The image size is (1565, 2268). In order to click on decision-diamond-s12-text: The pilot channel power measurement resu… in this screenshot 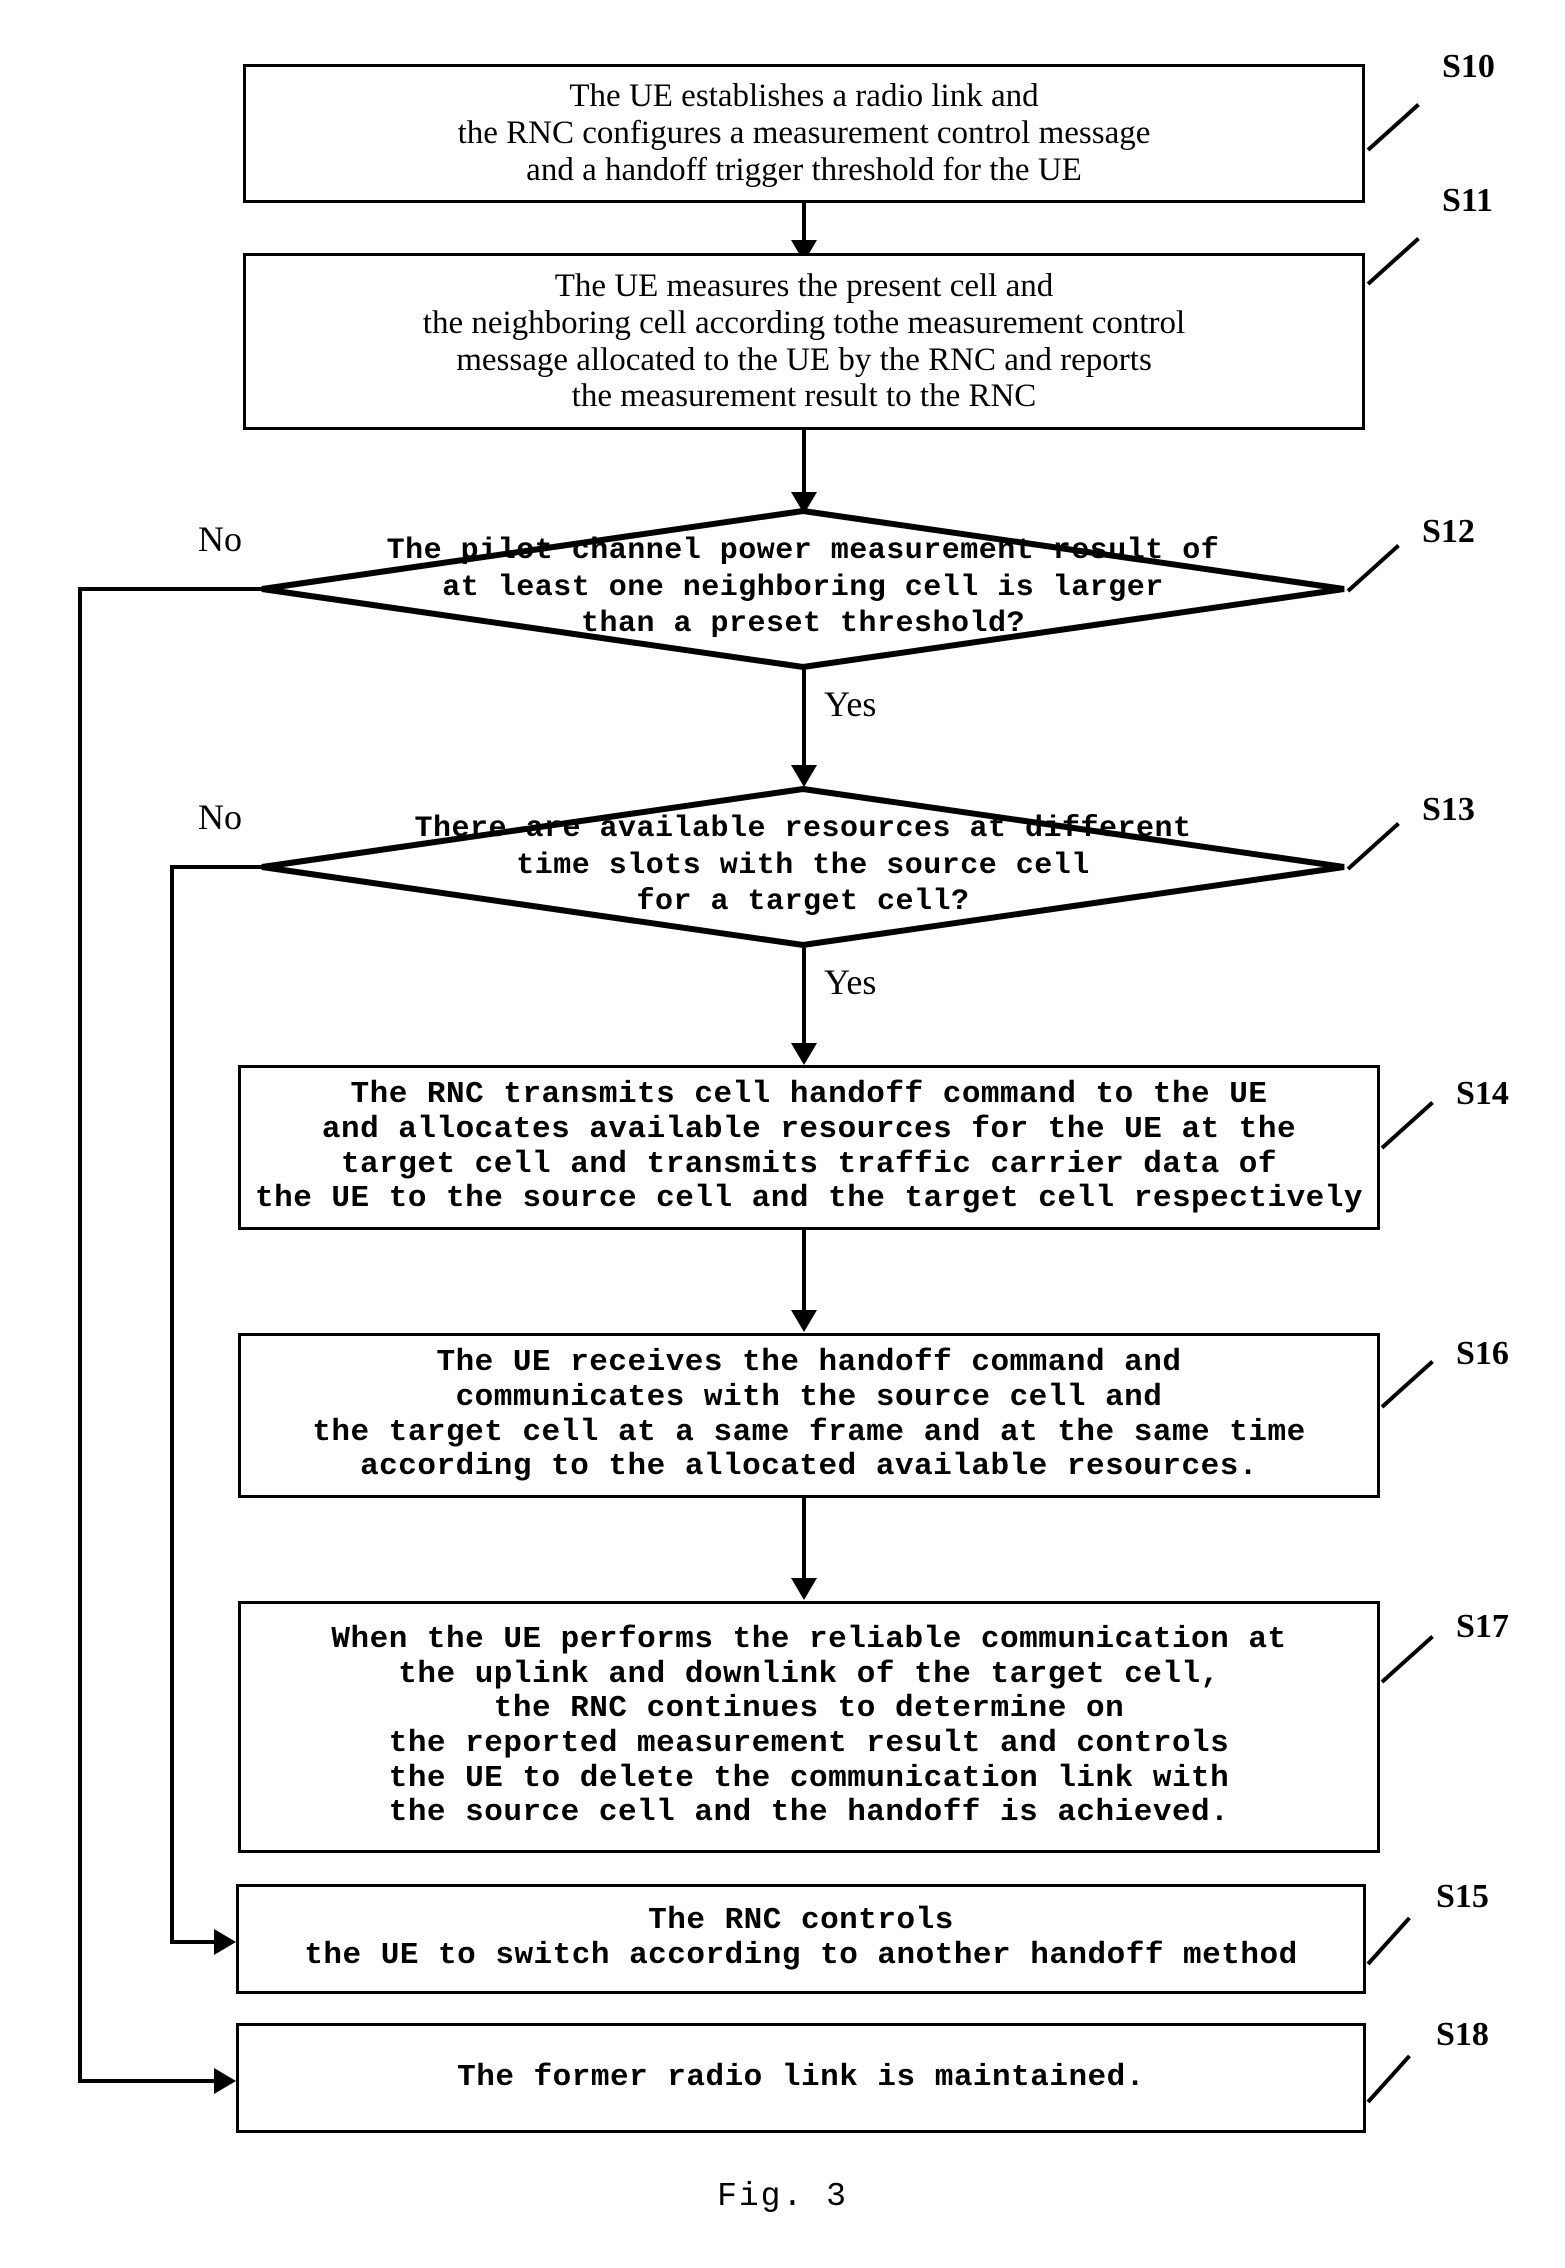, I will do `click(803, 588)`.